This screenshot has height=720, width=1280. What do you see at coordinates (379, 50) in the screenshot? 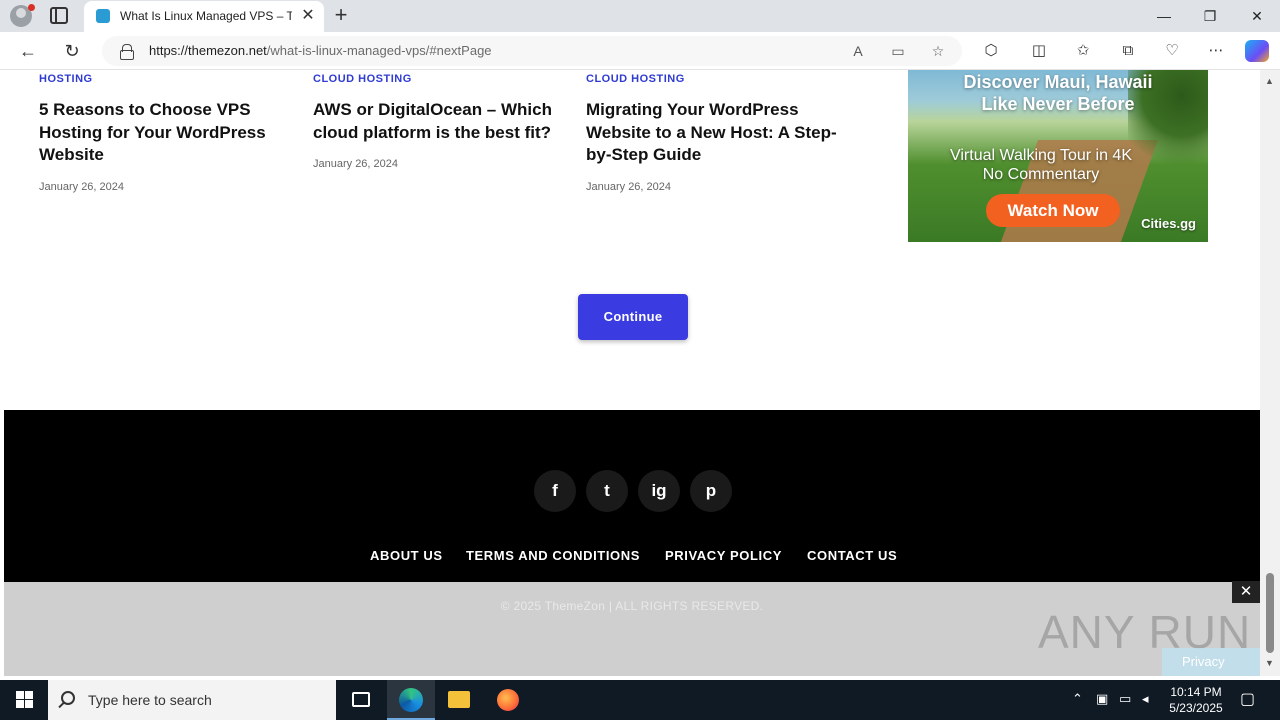
I see `url-path: /what-is-linux-managed-vps/#nextPage` at bounding box center [379, 50].